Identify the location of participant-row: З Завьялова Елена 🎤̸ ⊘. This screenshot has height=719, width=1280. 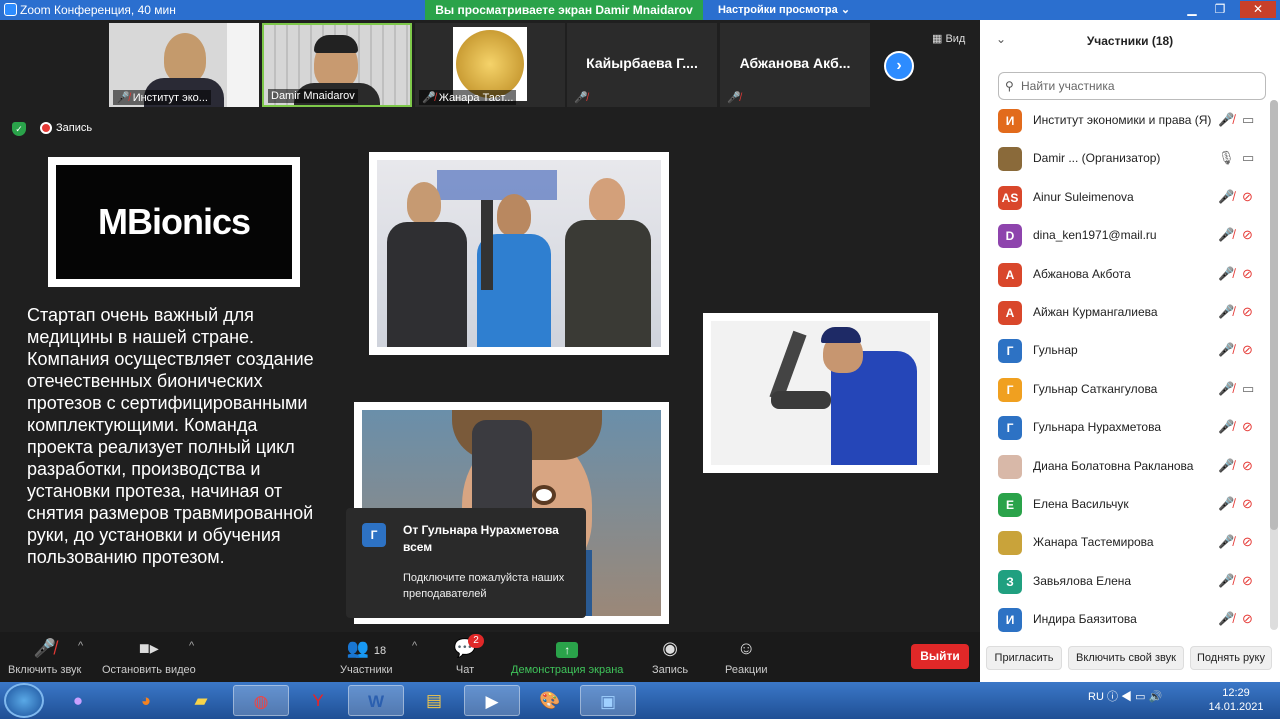
(1124, 582).